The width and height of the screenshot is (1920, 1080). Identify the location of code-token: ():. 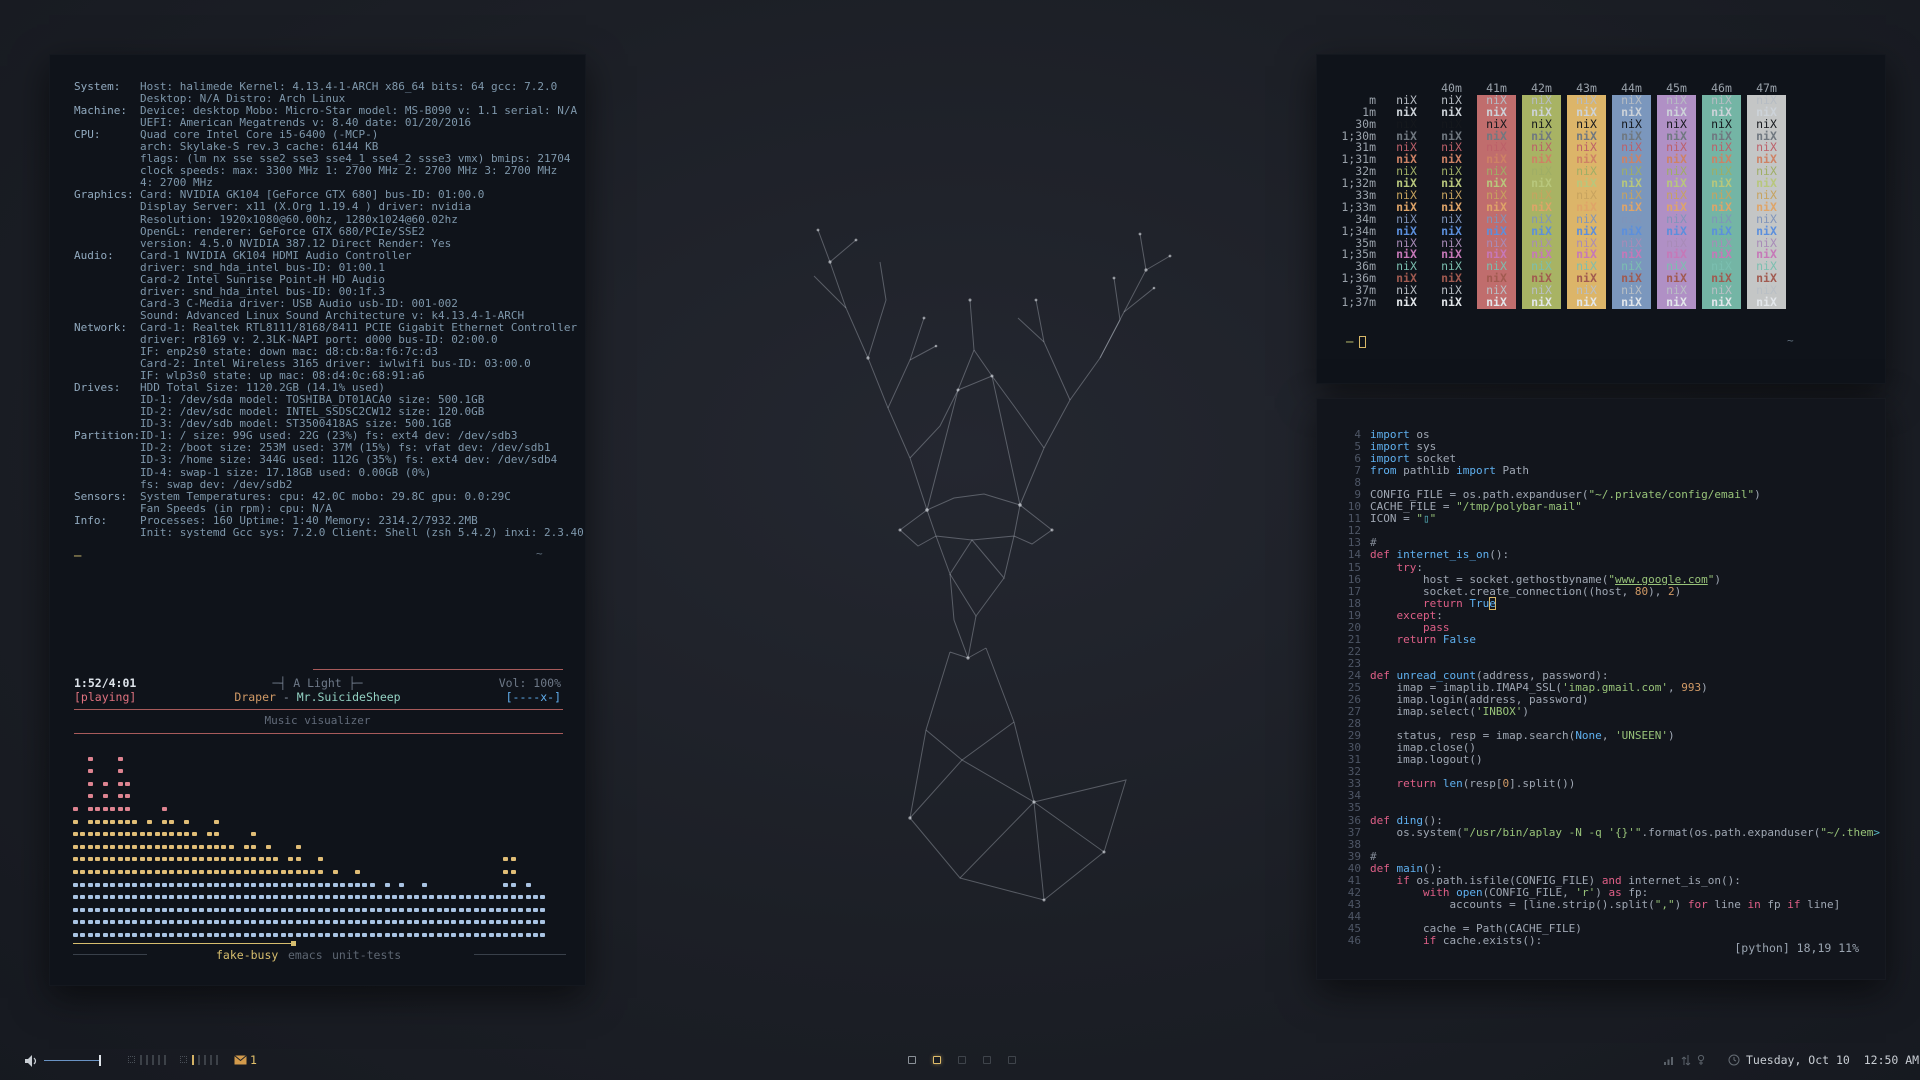
(1433, 868).